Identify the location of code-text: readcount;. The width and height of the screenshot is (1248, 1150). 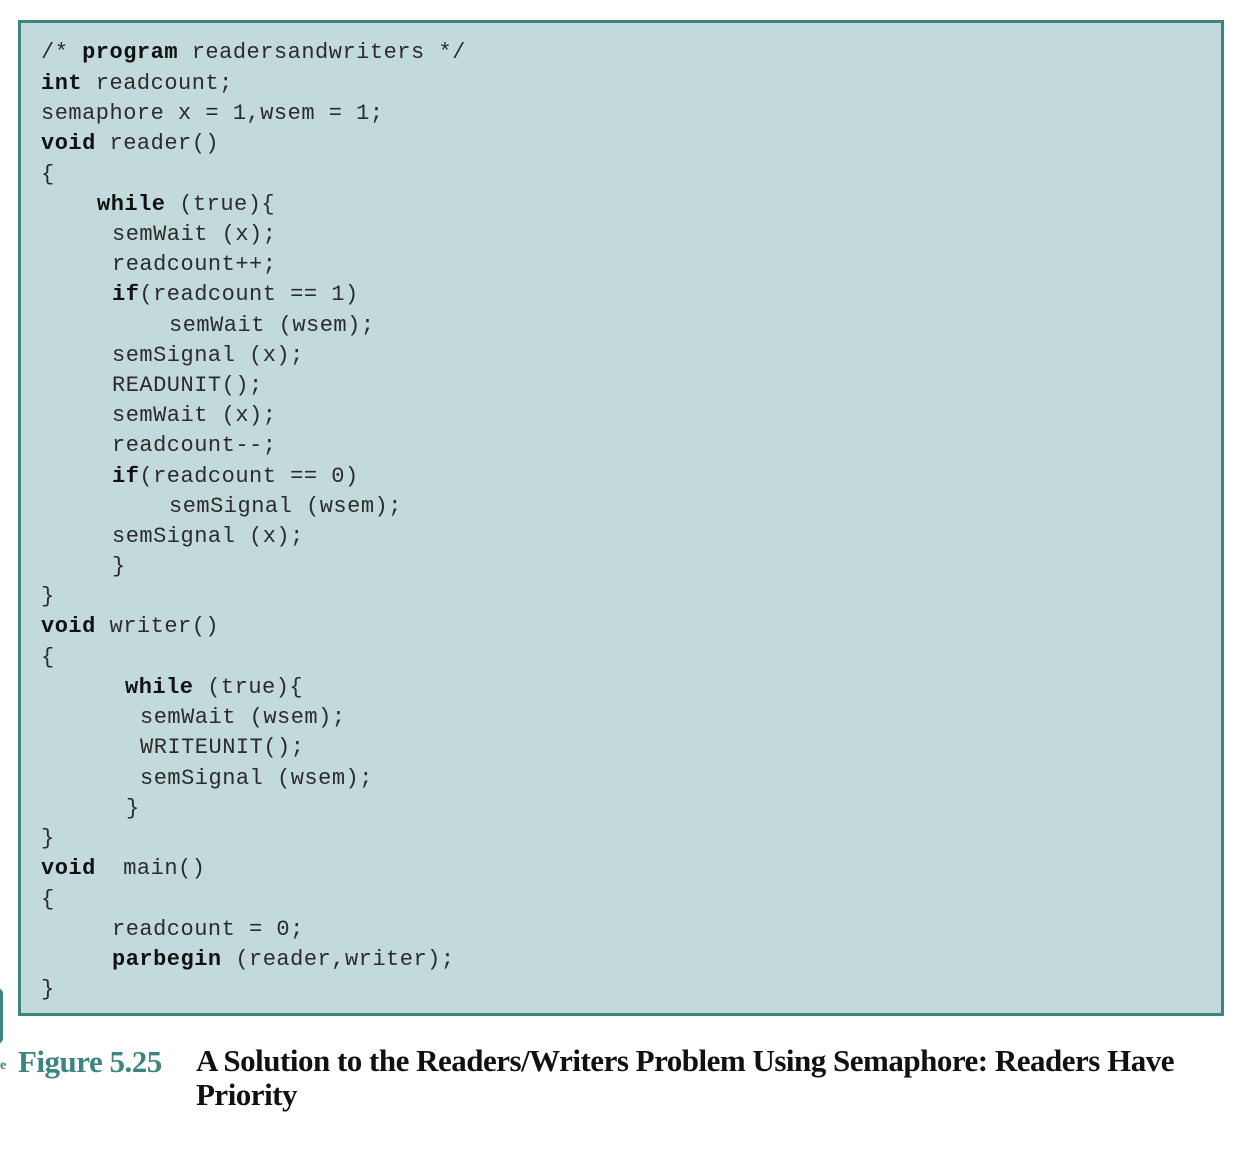
(157, 83).